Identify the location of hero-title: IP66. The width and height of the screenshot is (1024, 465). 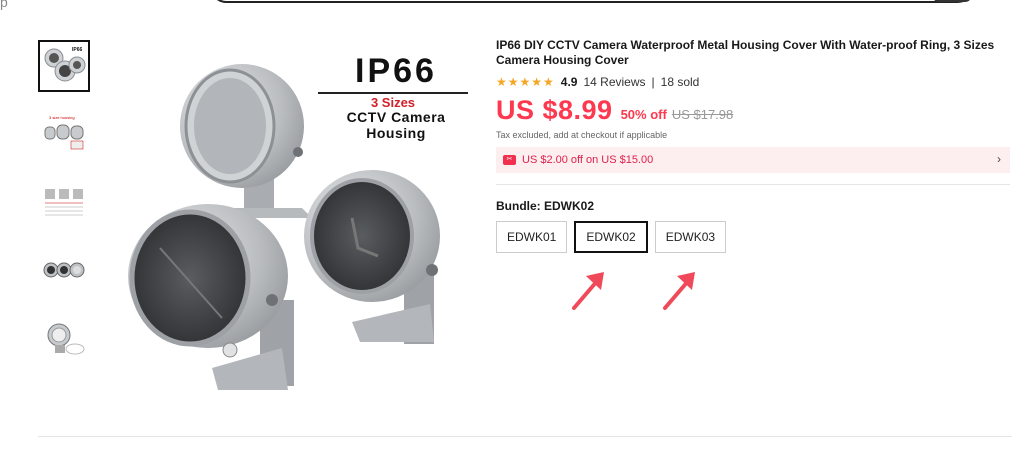
(396, 71).